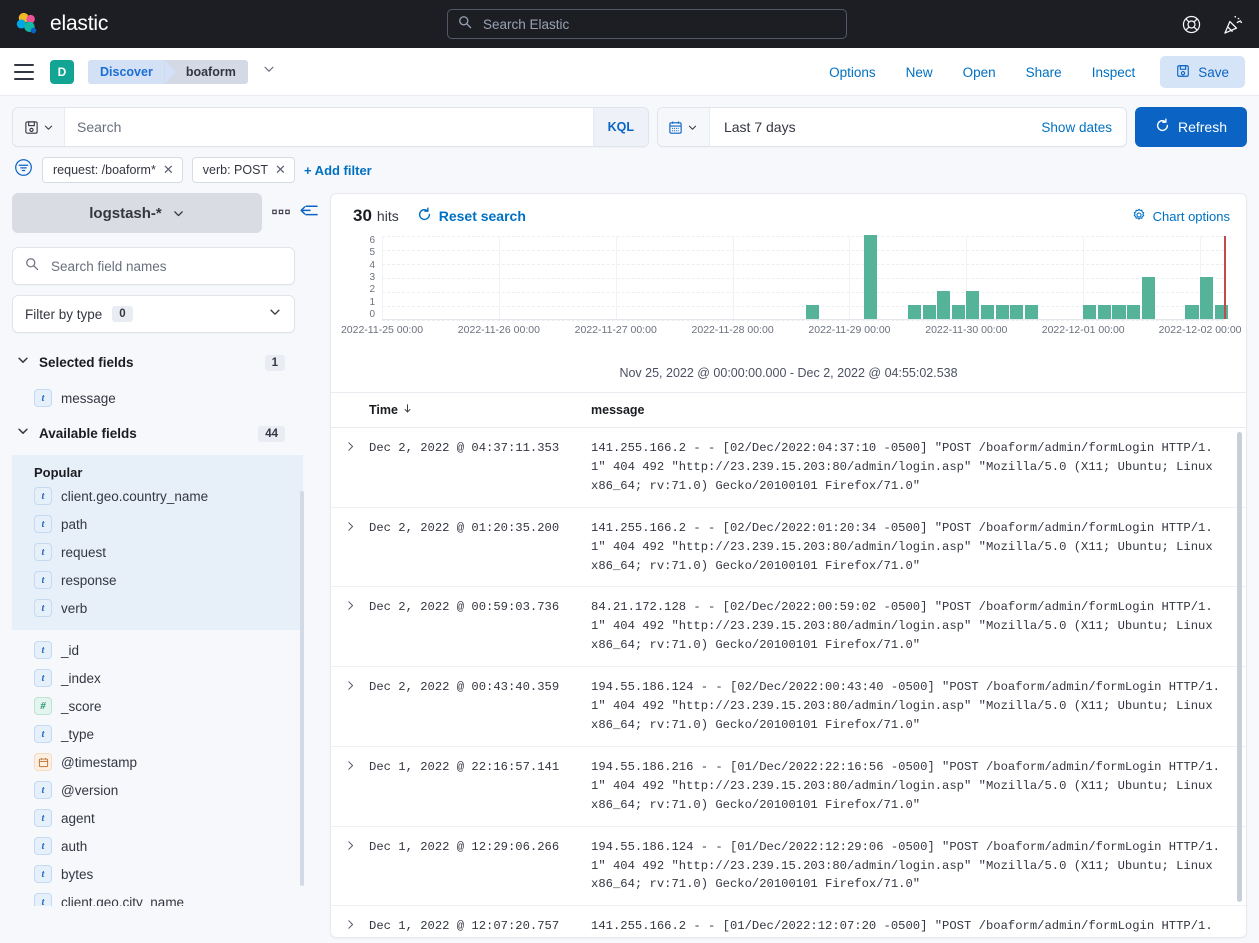 The width and height of the screenshot is (1259, 943). What do you see at coordinates (162, 897) in the screenshot?
I see `field-item-client-geo-city-name: t client.geo.city_name` at bounding box center [162, 897].